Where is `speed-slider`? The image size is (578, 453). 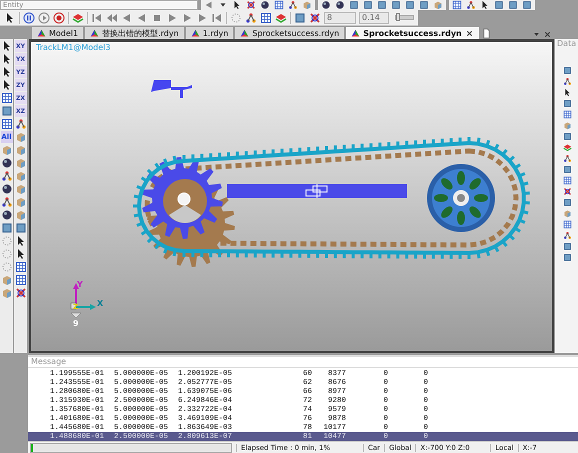
speed-slider is located at coordinates (404, 17).